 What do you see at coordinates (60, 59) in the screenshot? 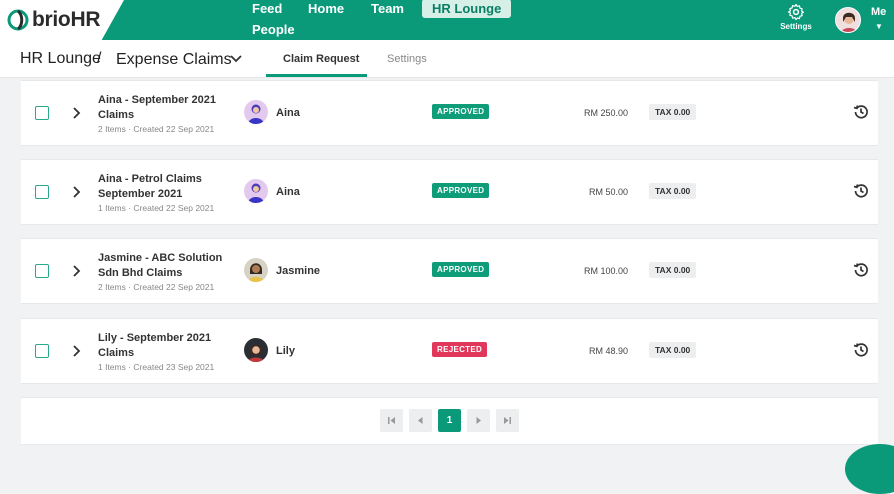
I see `breadcrumb-root: HR Lounge` at bounding box center [60, 59].